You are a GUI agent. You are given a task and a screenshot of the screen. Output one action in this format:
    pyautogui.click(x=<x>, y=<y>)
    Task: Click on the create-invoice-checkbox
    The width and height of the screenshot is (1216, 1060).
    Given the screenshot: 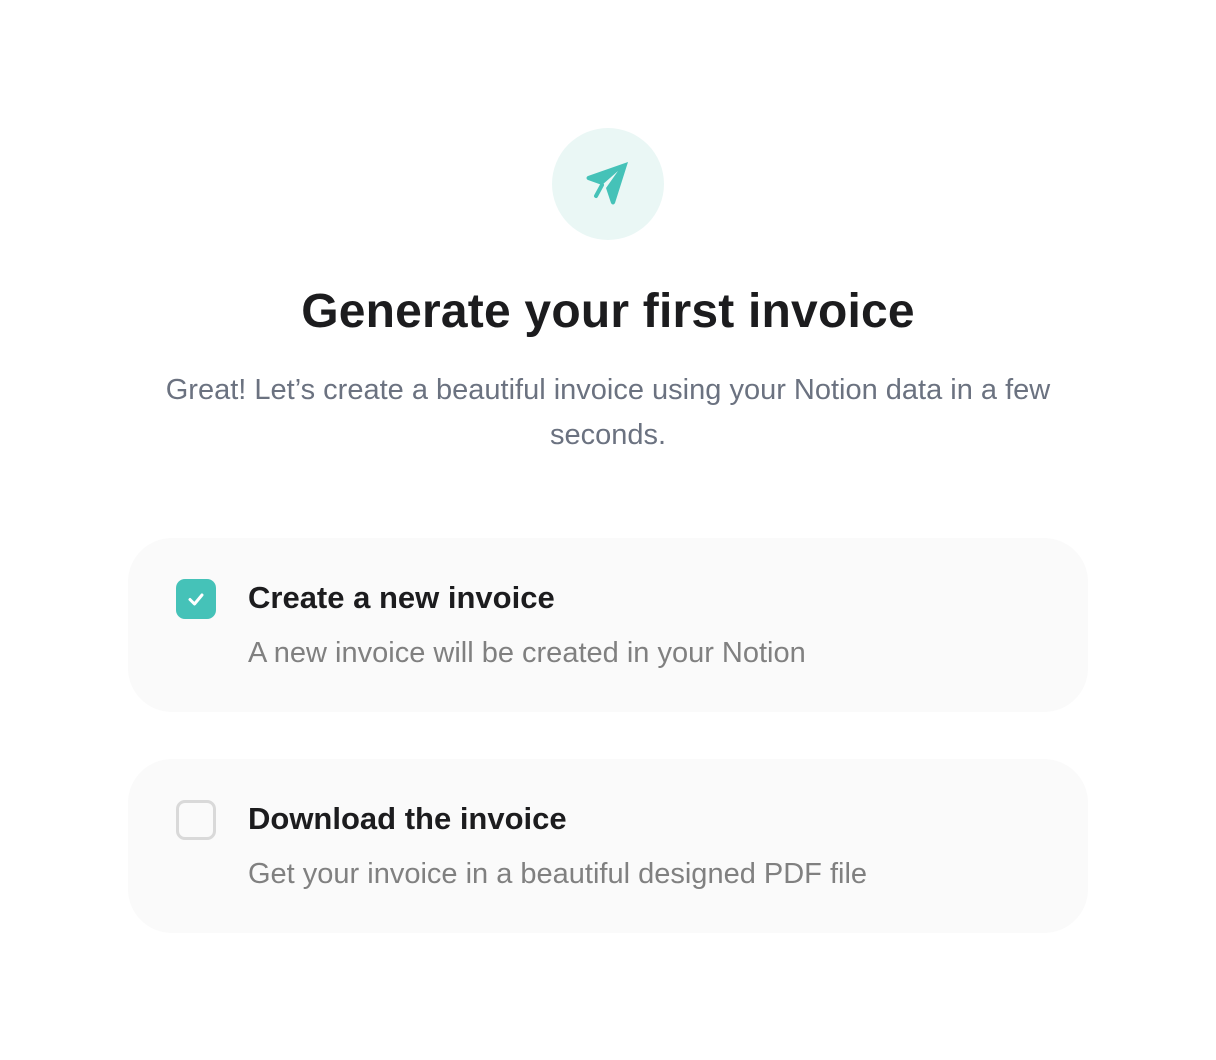 What is the action you would take?
    pyautogui.click(x=196, y=599)
    